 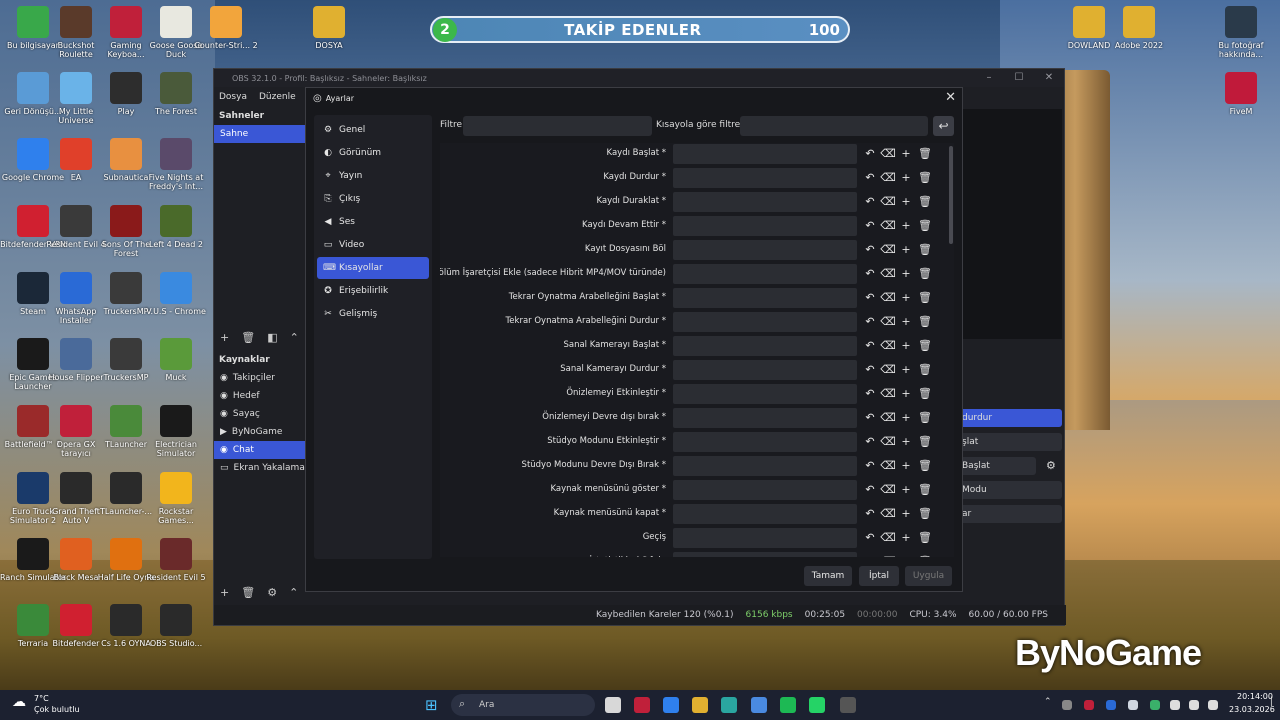 I want to click on remove-source-icon: 🗑, so click(x=248, y=592).